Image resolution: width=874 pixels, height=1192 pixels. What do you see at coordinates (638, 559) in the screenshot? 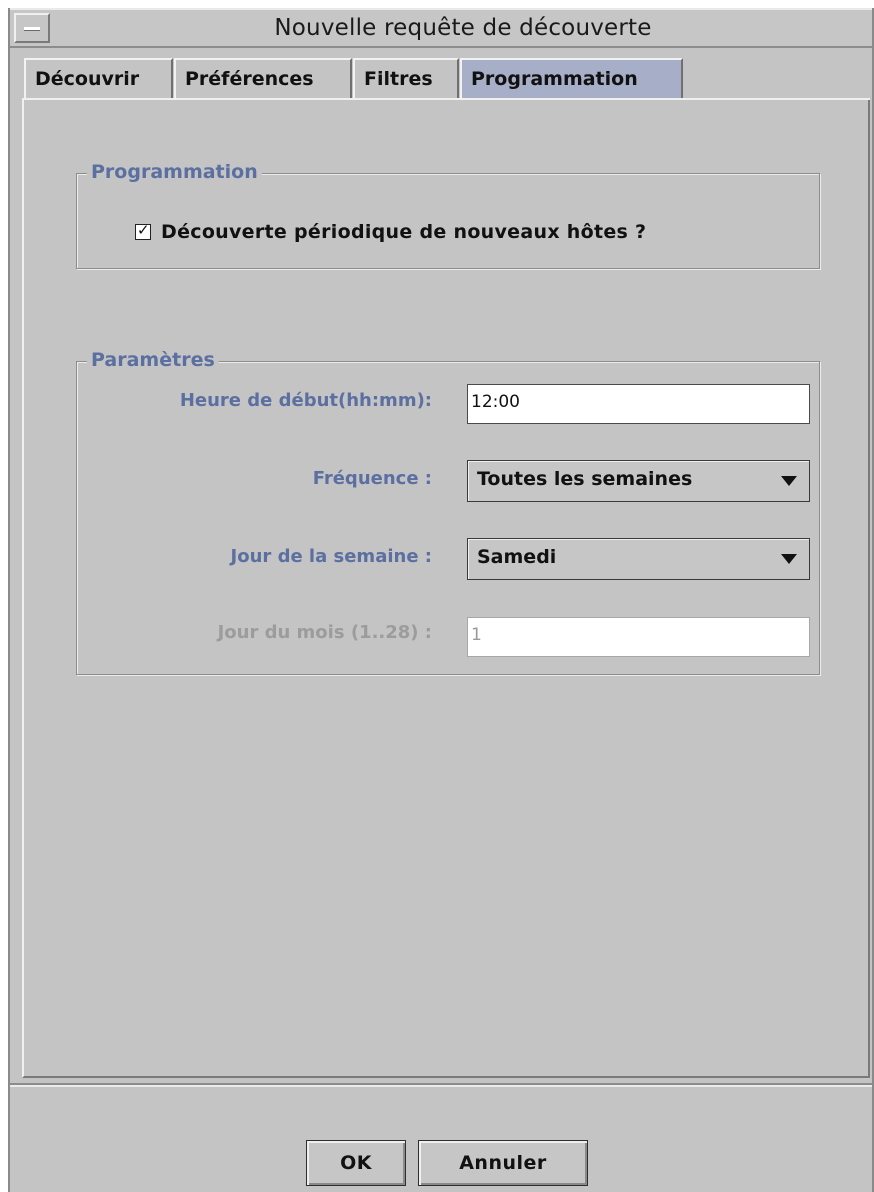
I see `weekday-select: Samedi` at bounding box center [638, 559].